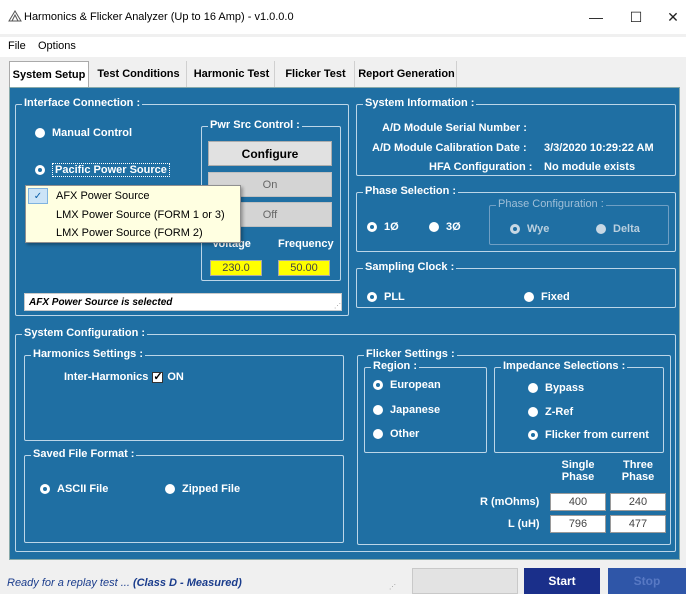 This screenshot has width=686, height=594. I want to click on tab-harmonic-test: Harmonic Test, so click(232, 74).